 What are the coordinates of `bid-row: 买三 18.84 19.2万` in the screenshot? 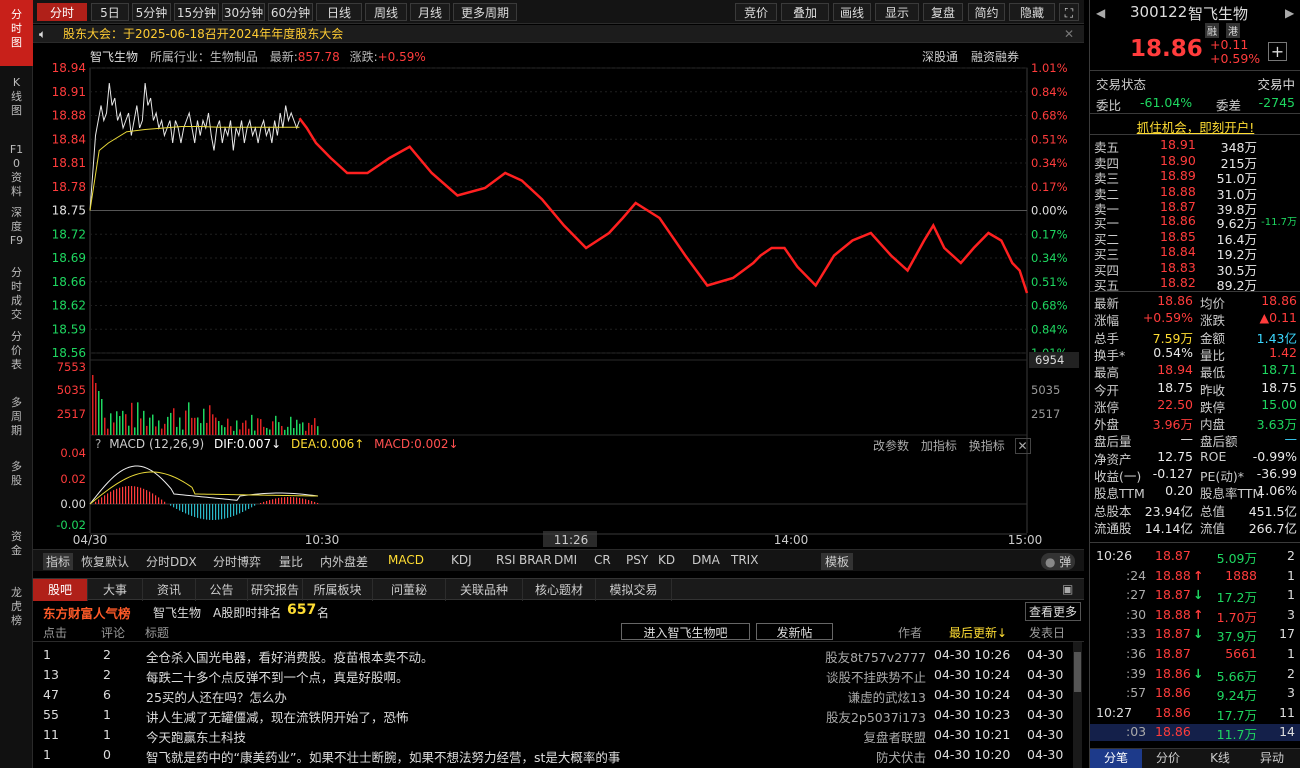 It's located at (1195, 253).